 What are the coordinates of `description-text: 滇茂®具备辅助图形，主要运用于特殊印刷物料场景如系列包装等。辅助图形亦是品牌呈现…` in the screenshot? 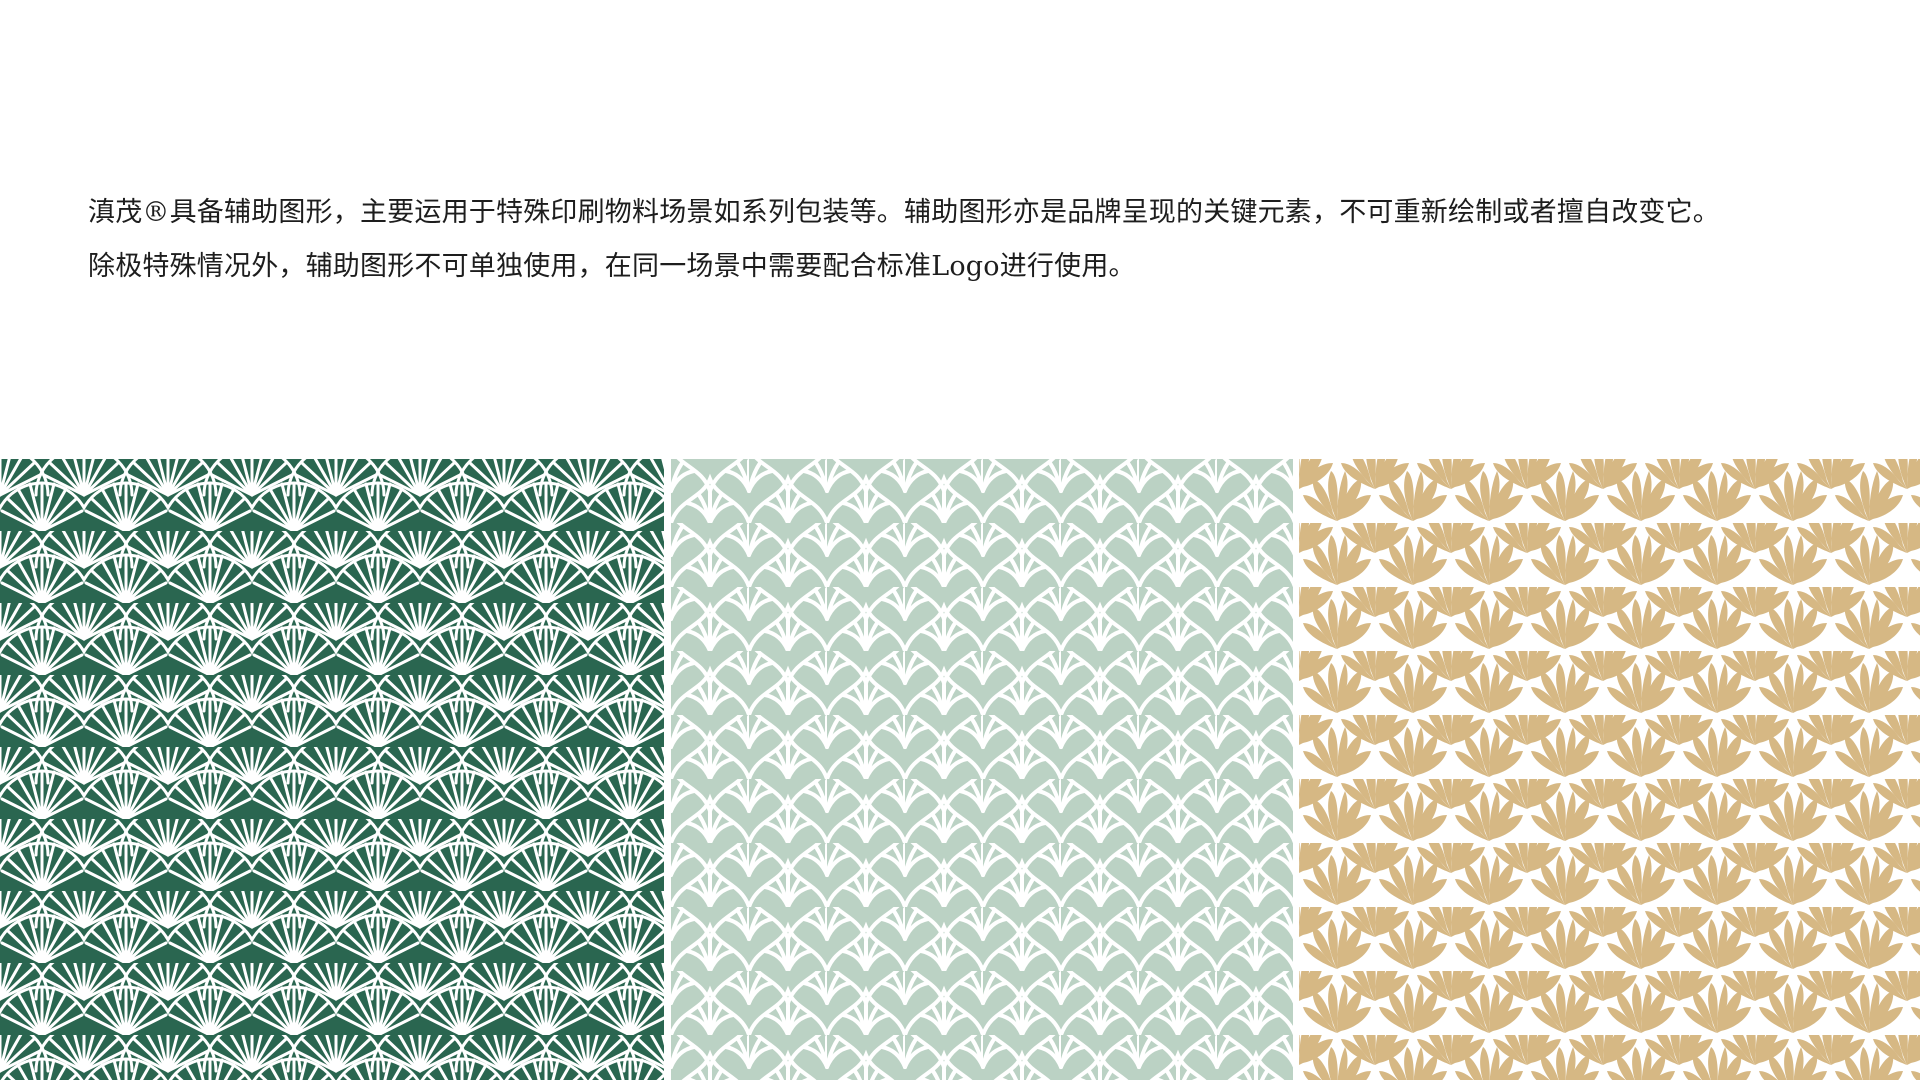 It's located at (988, 240).